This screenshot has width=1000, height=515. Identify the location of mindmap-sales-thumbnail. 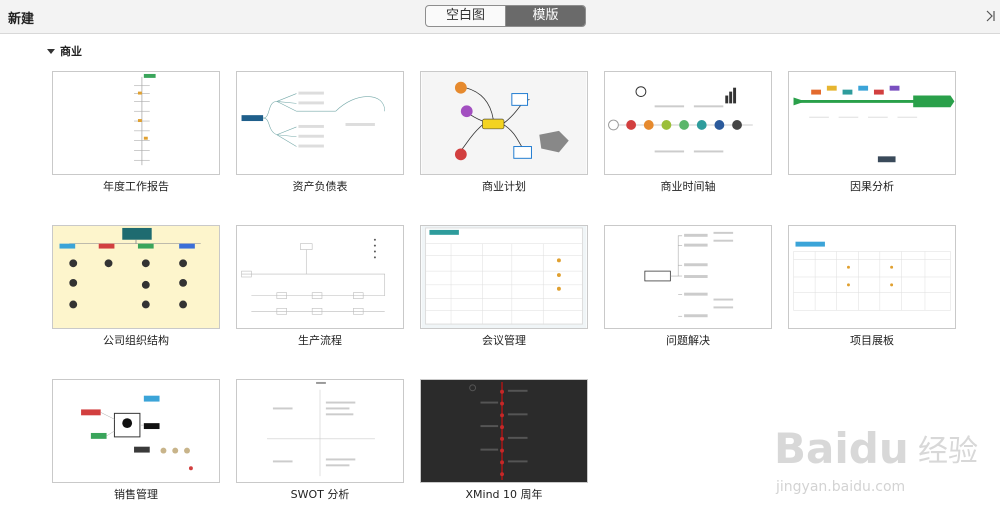
(137, 433).